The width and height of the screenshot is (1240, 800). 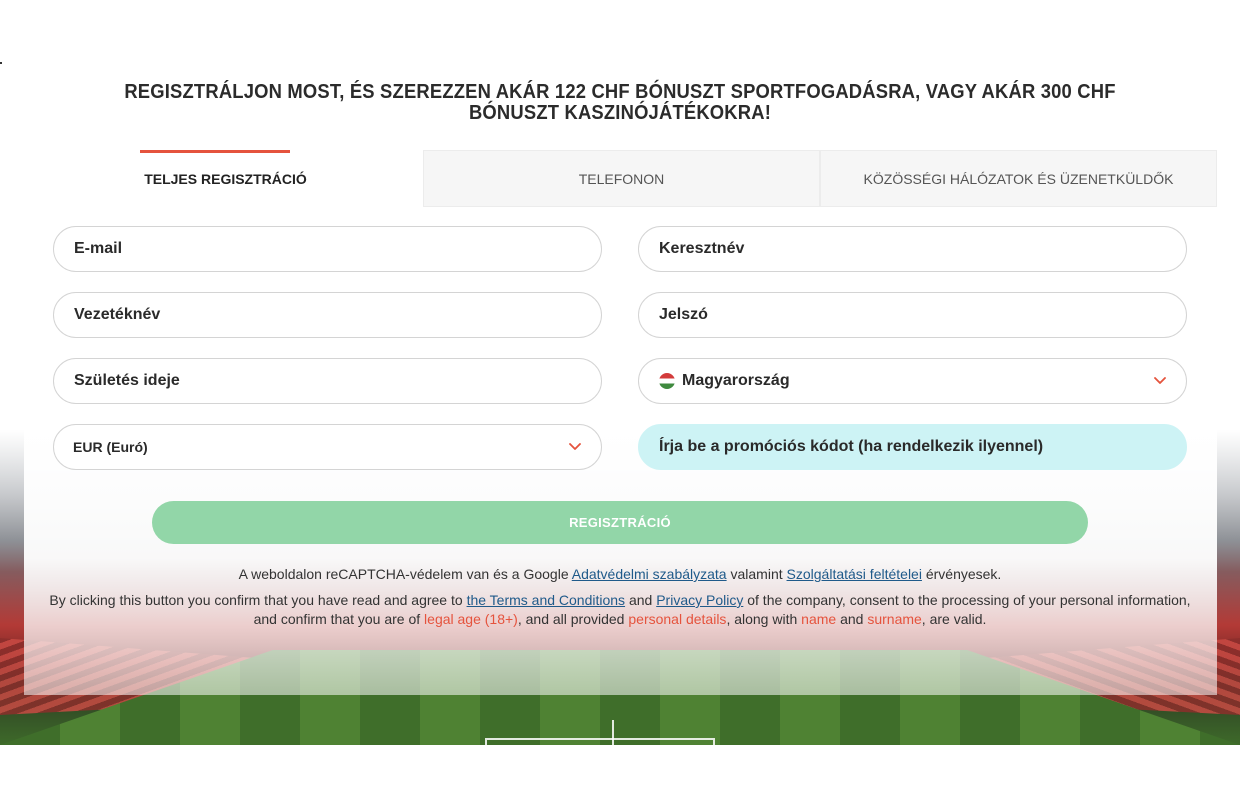 I want to click on tab-label: TELJES REGISZTRÁCIÓ, so click(x=225, y=178).